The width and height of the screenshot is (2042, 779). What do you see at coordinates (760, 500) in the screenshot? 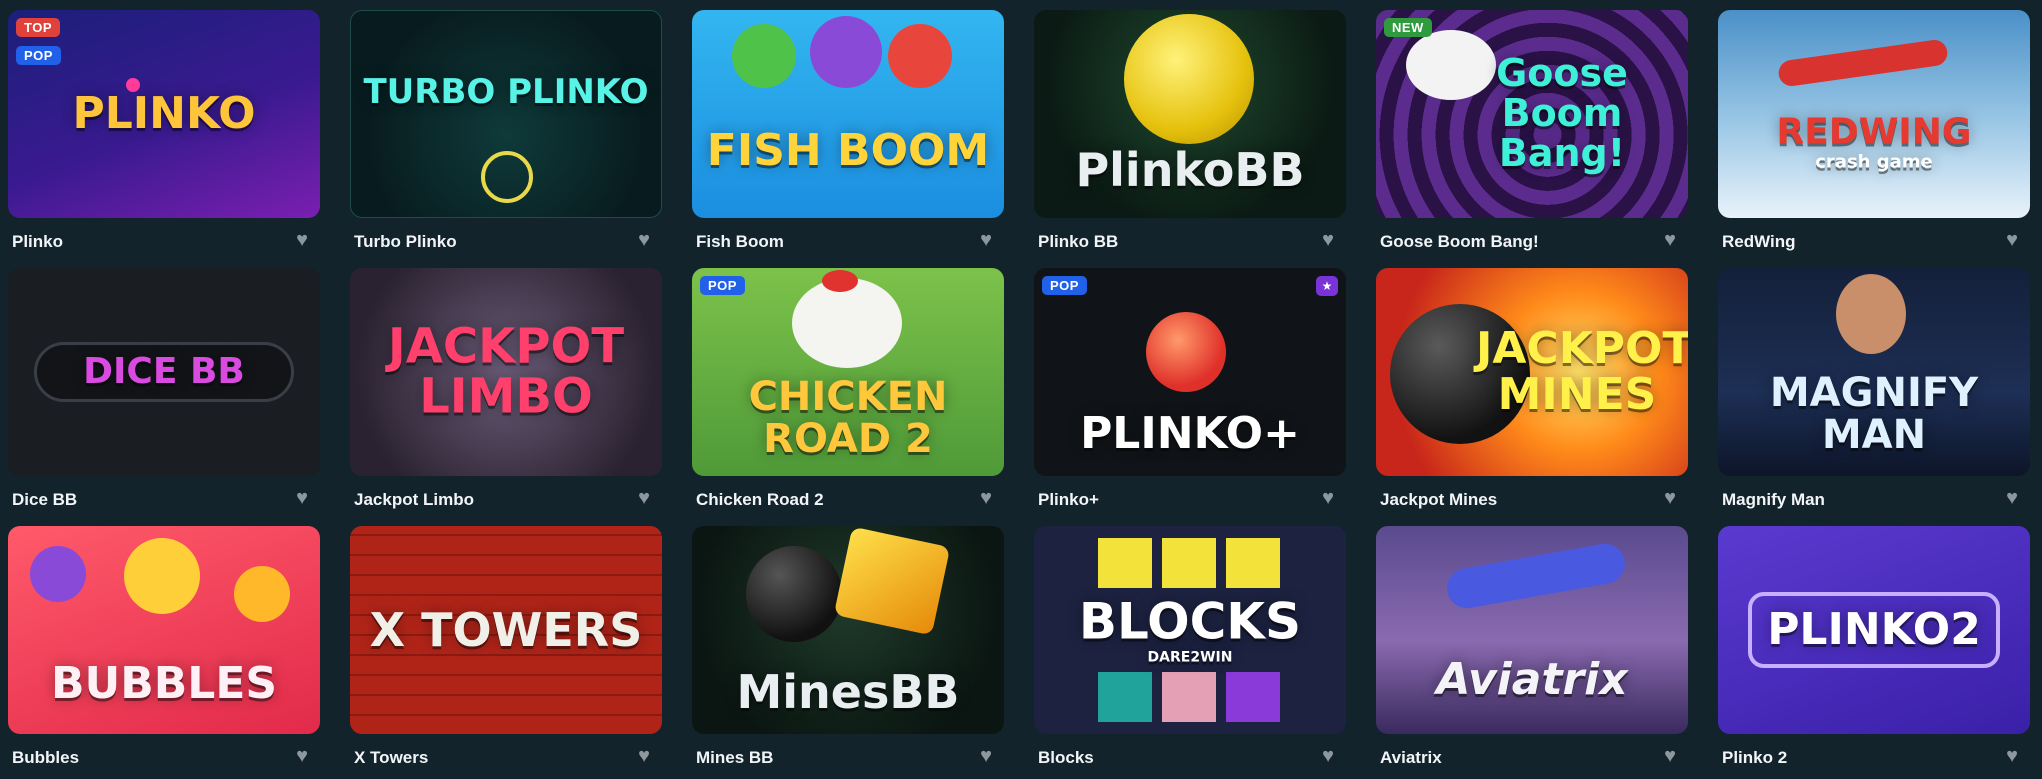
I see `game-title: Chicken Road 2` at bounding box center [760, 500].